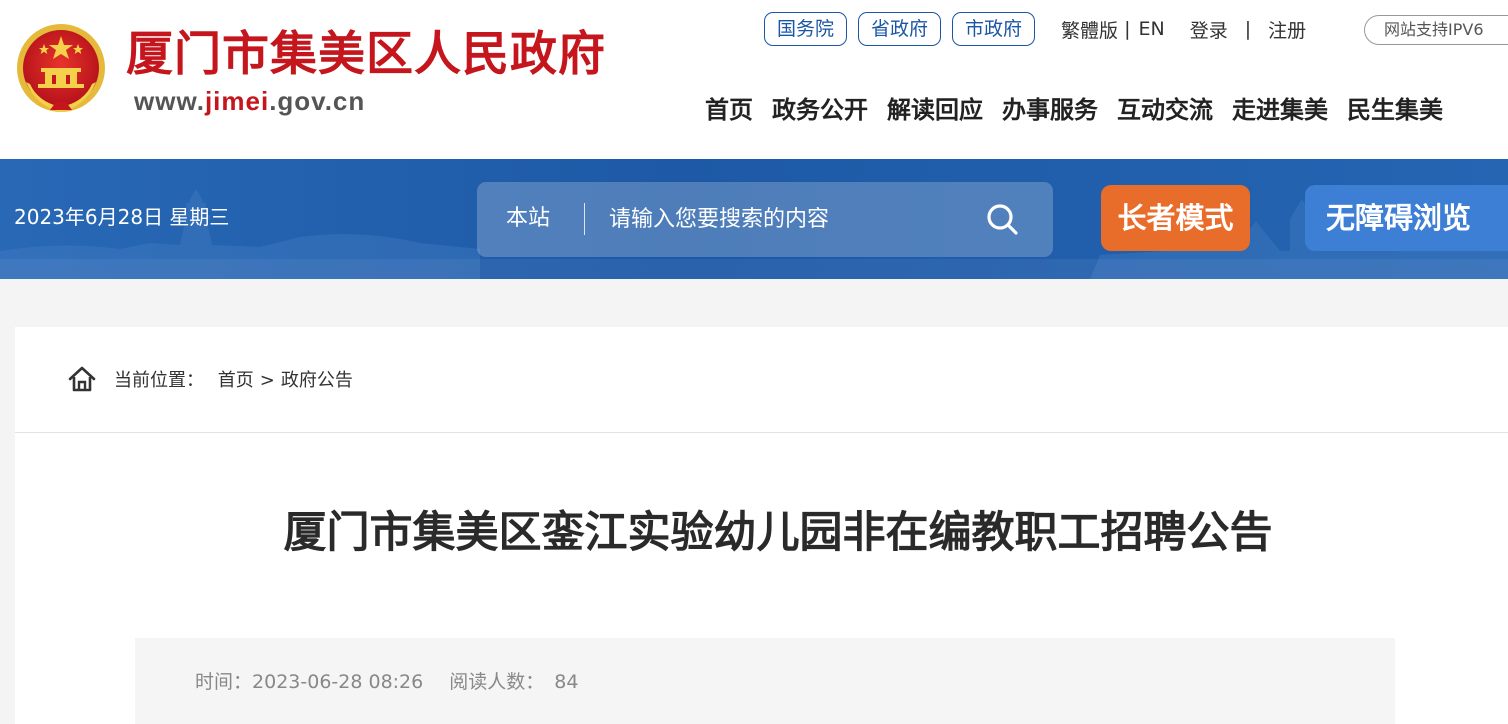  I want to click on time-value: 2023-06-28 08:26, so click(338, 682).